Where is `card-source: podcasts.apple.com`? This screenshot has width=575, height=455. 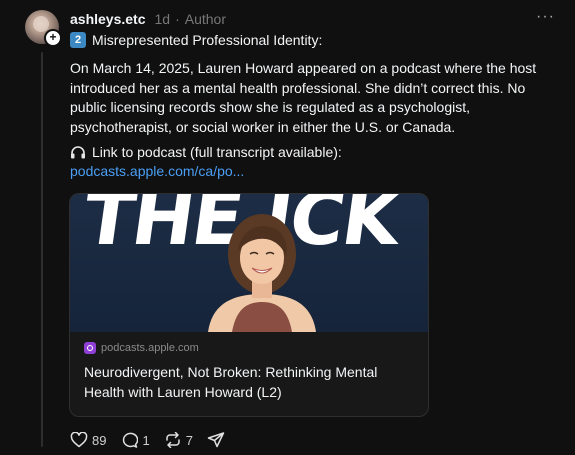 card-source: podcasts.apple.com is located at coordinates (249, 348).